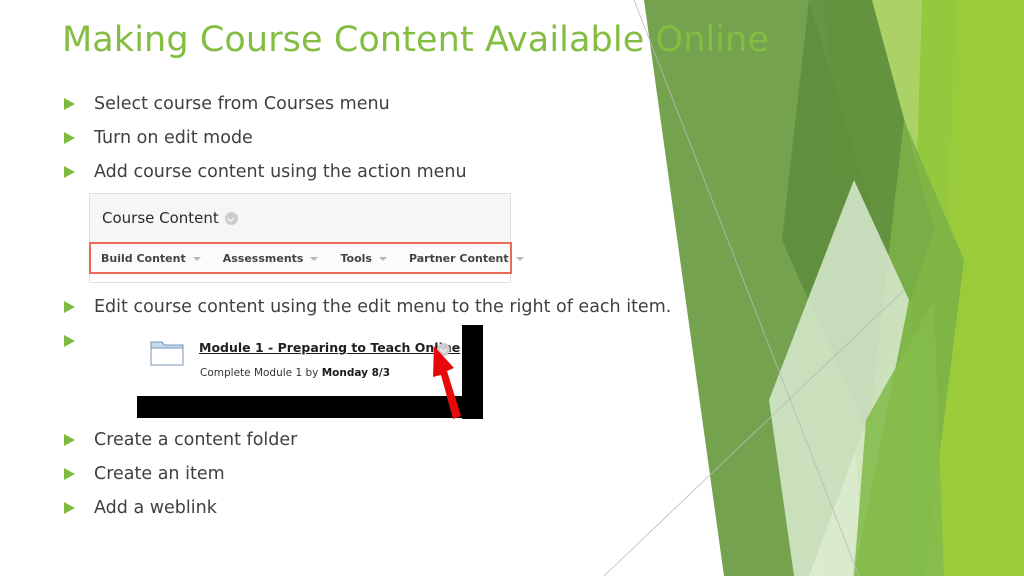  What do you see at coordinates (458, 258) in the screenshot?
I see `toolbar-label: Partner Content` at bounding box center [458, 258].